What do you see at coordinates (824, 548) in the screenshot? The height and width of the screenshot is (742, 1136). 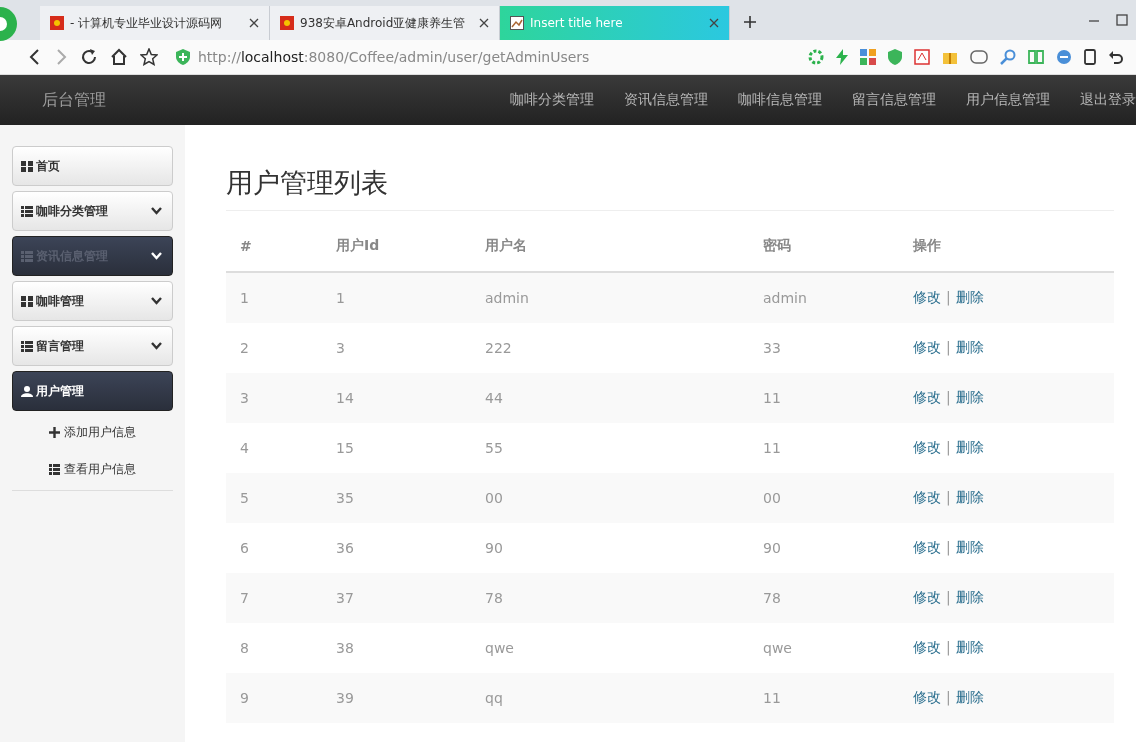 I see `table-cell: 90` at bounding box center [824, 548].